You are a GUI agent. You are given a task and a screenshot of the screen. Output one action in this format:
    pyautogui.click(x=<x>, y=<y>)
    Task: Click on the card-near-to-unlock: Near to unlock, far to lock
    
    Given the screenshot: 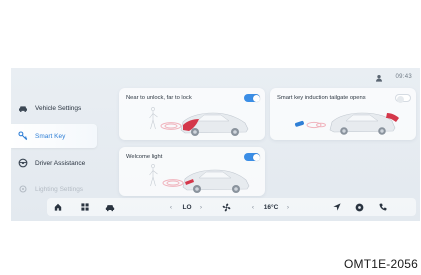 What is the action you would take?
    pyautogui.click(x=192, y=114)
    